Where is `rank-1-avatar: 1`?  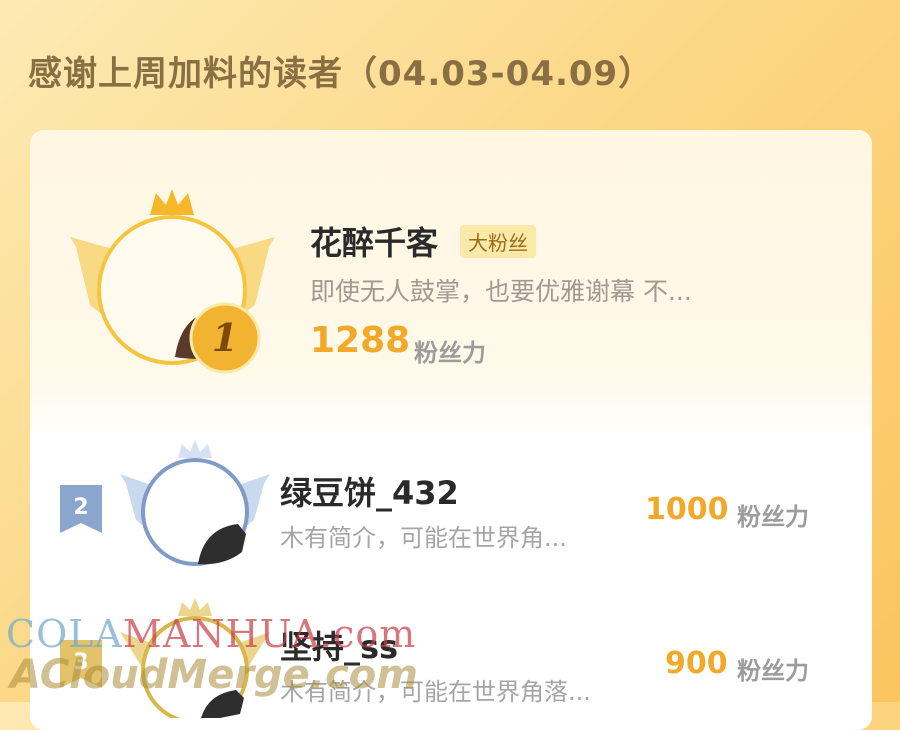
rank-1-avatar: 1 is located at coordinates (172, 280).